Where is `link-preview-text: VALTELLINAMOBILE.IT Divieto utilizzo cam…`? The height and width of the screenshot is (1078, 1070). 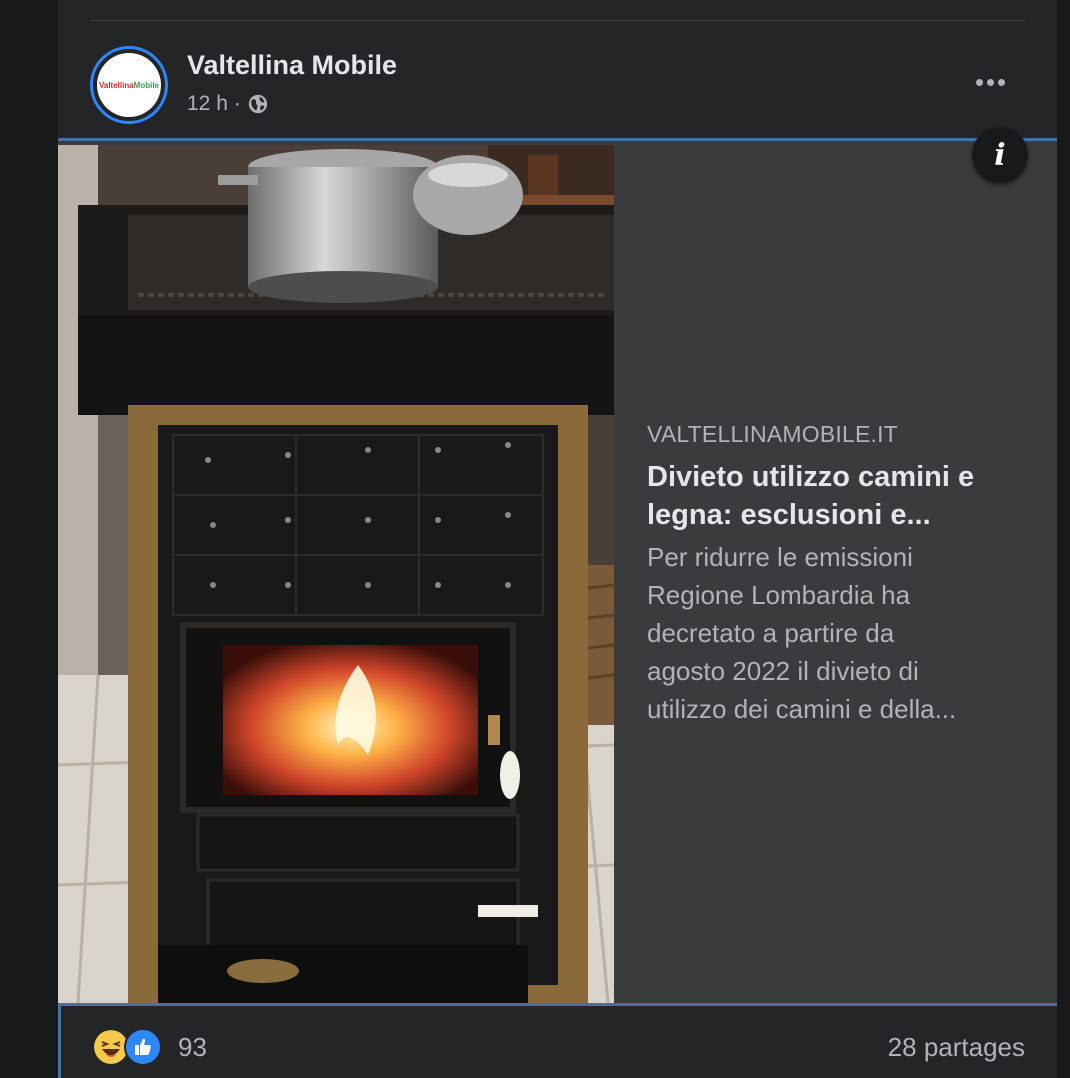 link-preview-text: VALTELLINAMOBILE.IT Divieto utilizzo cam… is located at coordinates (842, 574).